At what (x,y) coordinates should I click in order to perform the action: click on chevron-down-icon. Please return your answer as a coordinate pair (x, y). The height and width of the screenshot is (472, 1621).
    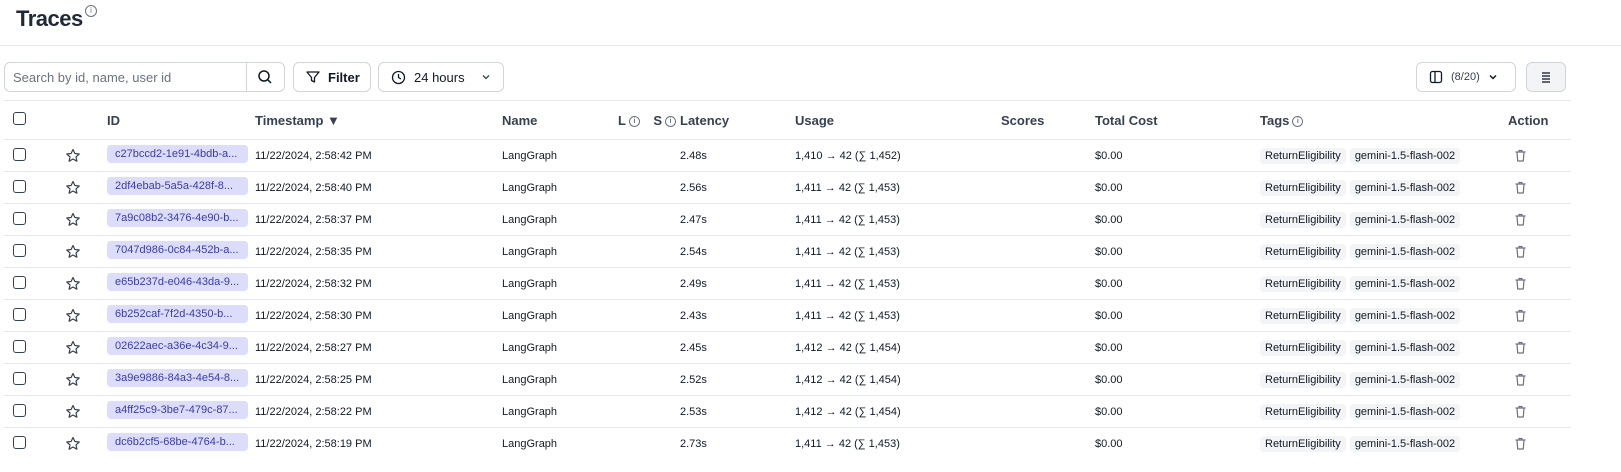
    Looking at the image, I should click on (486, 77).